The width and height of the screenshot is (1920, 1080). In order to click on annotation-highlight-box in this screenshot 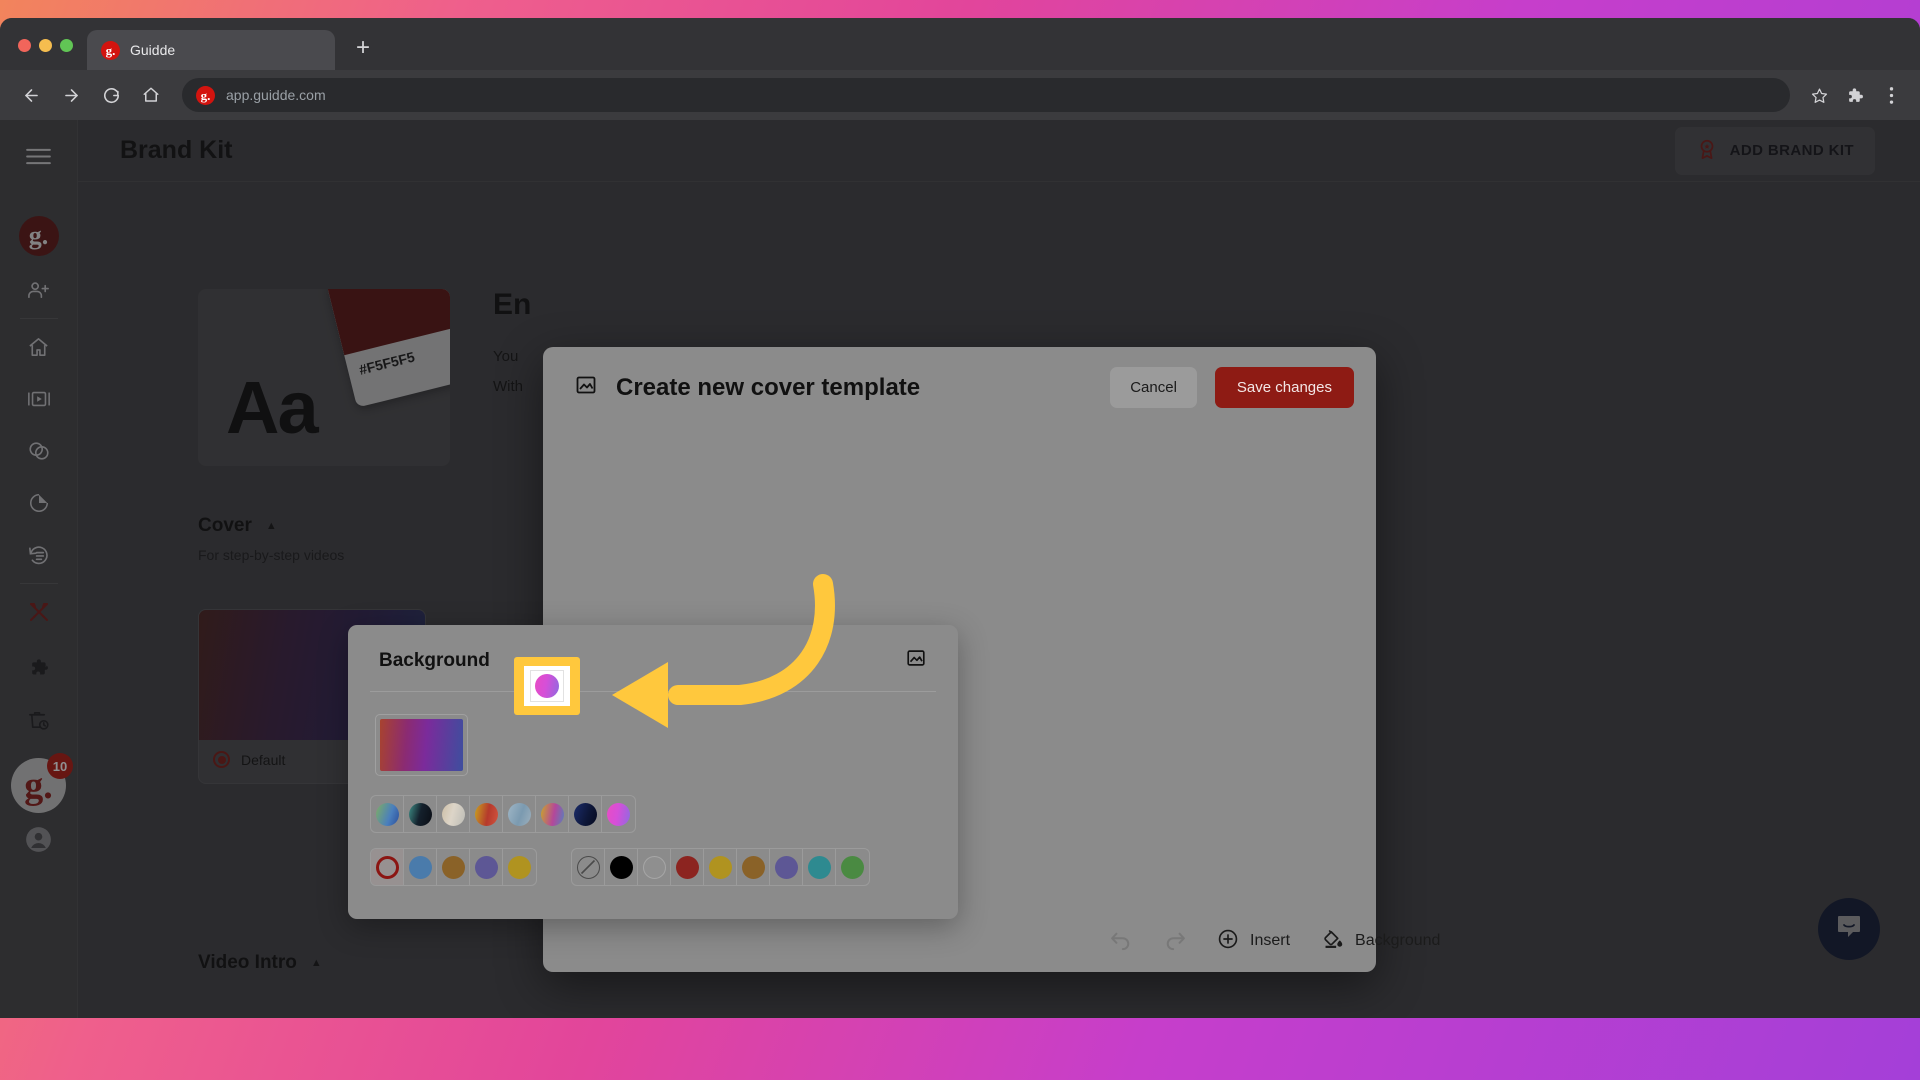, I will do `click(547, 686)`.